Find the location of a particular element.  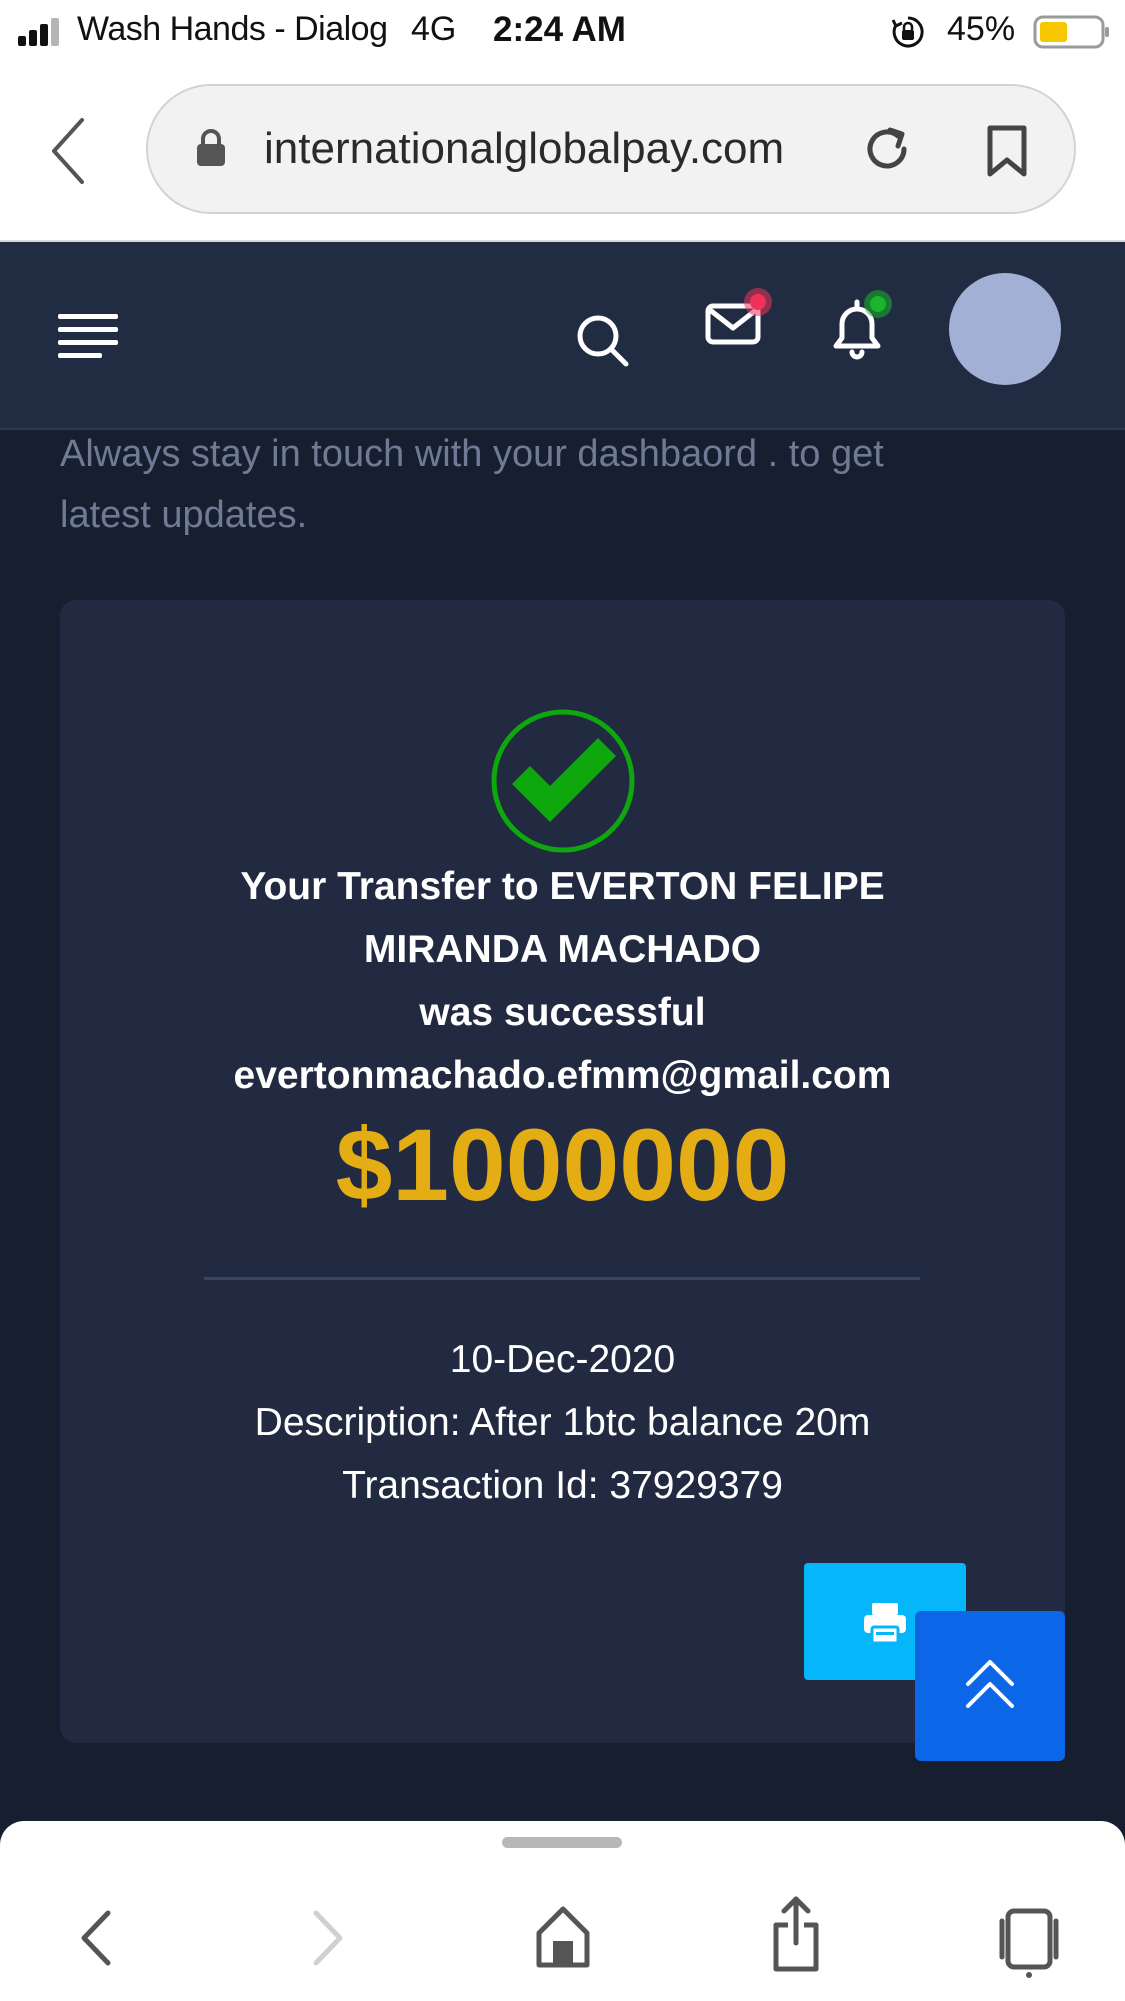

signal-strength-icon is located at coordinates (38, 32).